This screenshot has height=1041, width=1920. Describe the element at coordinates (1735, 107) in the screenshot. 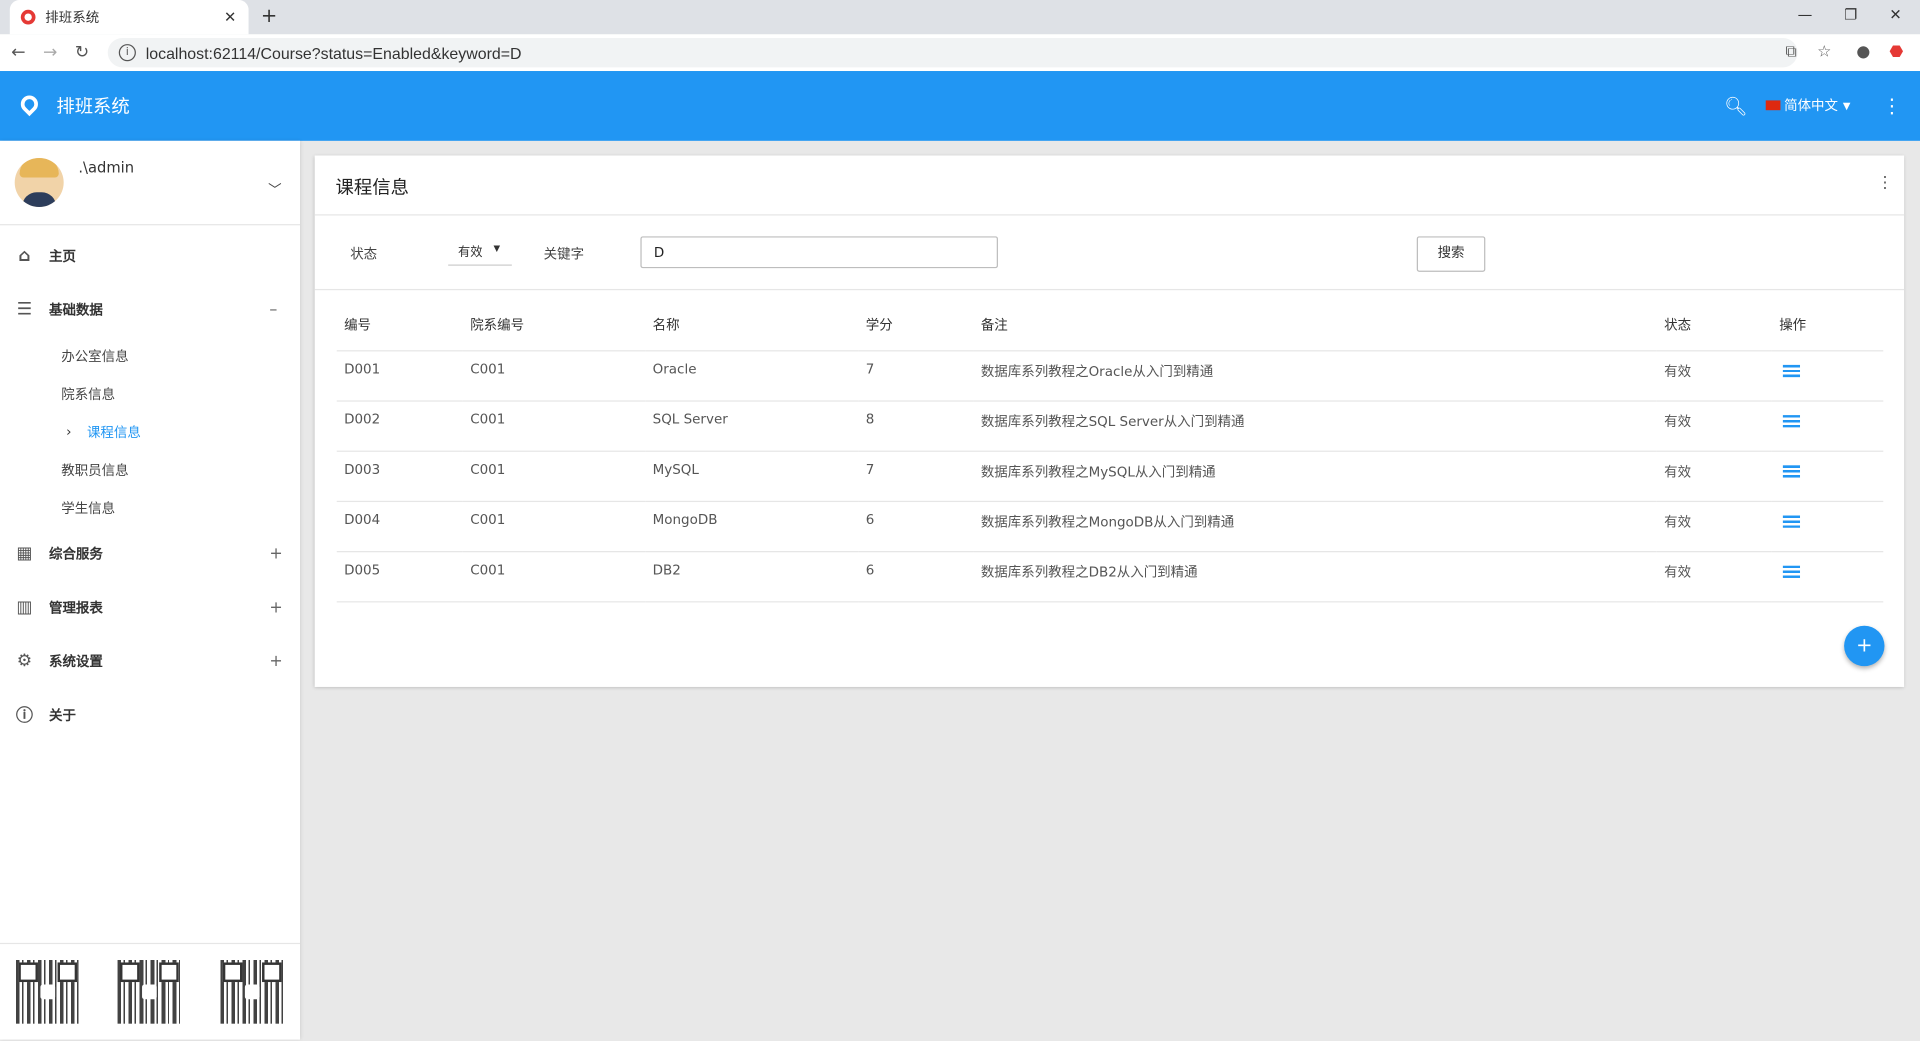

I see `search-icon: 🔍︎` at that location.